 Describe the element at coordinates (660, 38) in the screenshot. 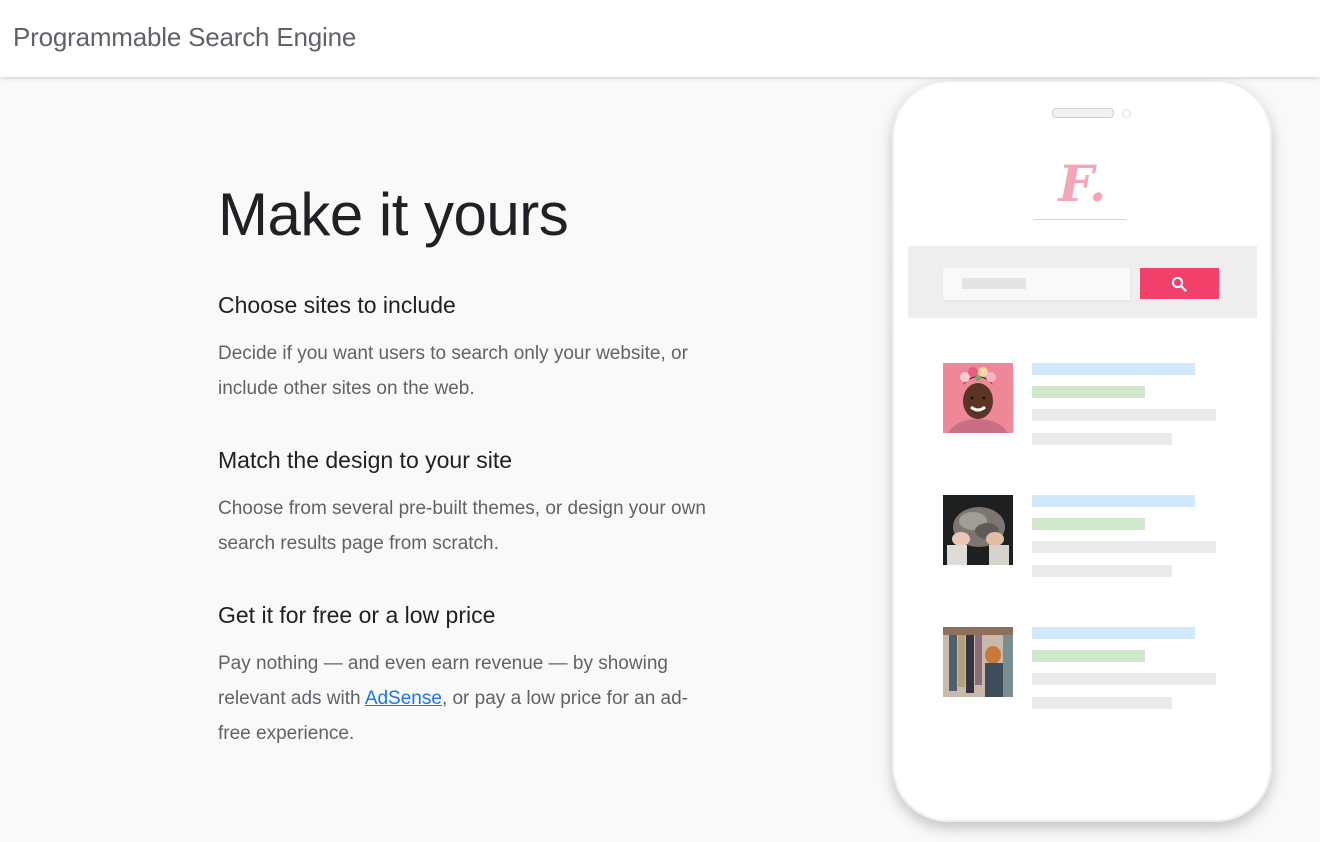

I see `top-bar: Programmable Search Engine` at that location.